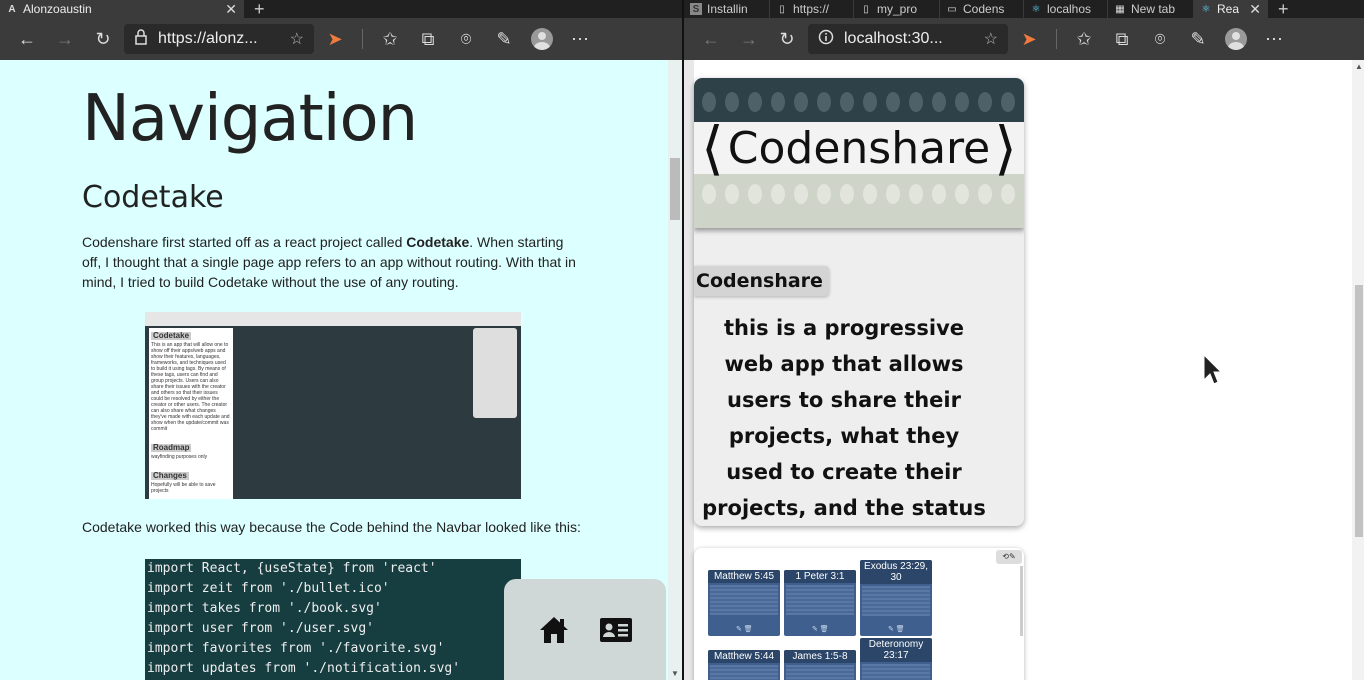  What do you see at coordinates (122, 9) in the screenshot?
I see `tab-alonzoaustin: A Alonzoaustin ✕` at bounding box center [122, 9].